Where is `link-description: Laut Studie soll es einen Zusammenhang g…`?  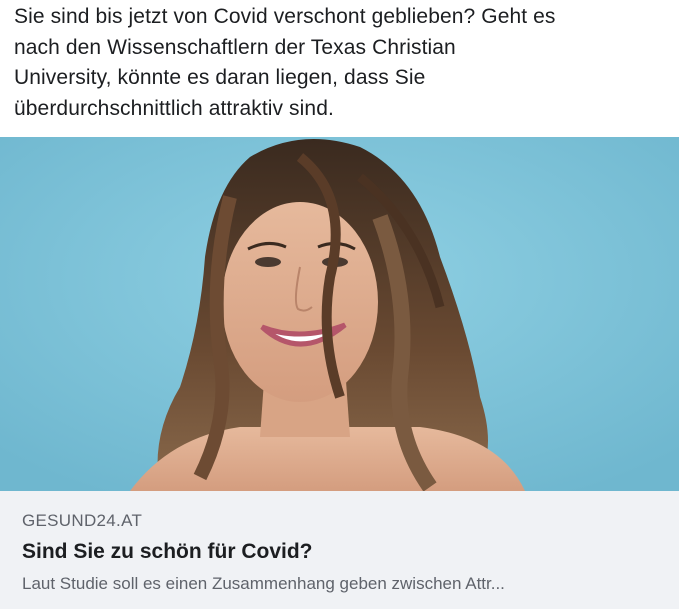
link-description: Laut Studie soll es einen Zusammenhang g… is located at coordinates (263, 583).